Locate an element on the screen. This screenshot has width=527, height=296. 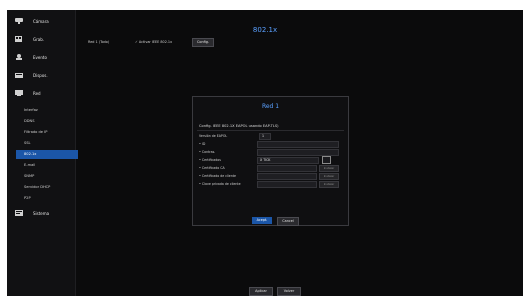
event-icon is located at coordinates (19, 57).